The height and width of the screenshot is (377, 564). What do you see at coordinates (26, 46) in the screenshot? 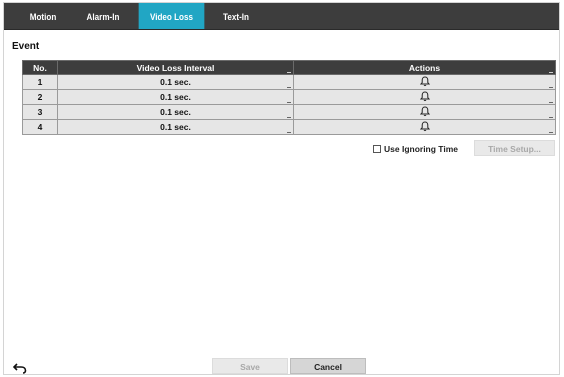
I see `section-title: Event` at bounding box center [26, 46].